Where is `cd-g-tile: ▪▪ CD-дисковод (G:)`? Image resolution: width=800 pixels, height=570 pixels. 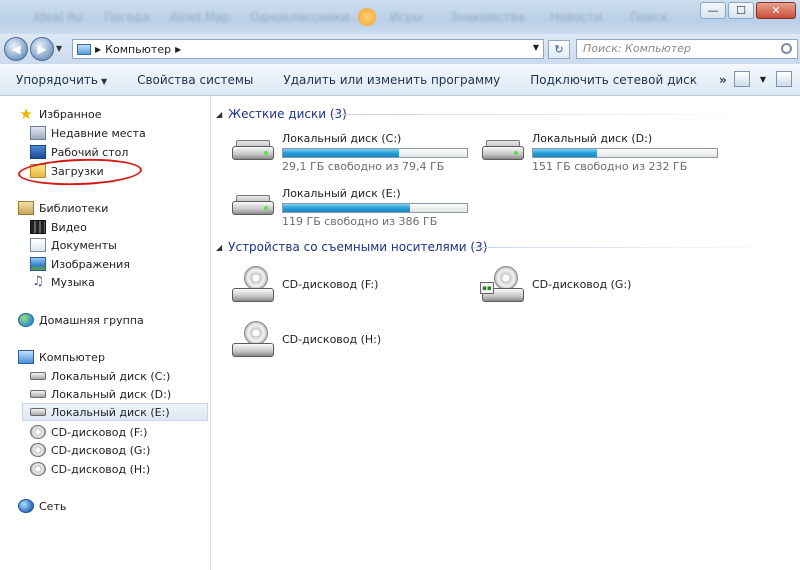 cd-g-tile: ▪▪ CD-дисковод (G:) is located at coordinates (600, 287).